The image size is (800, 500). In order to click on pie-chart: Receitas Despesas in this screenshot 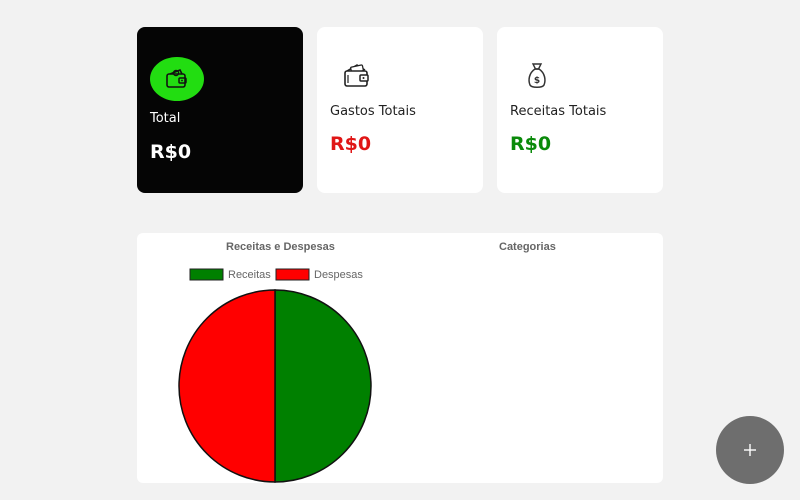, I will do `click(275, 375)`.